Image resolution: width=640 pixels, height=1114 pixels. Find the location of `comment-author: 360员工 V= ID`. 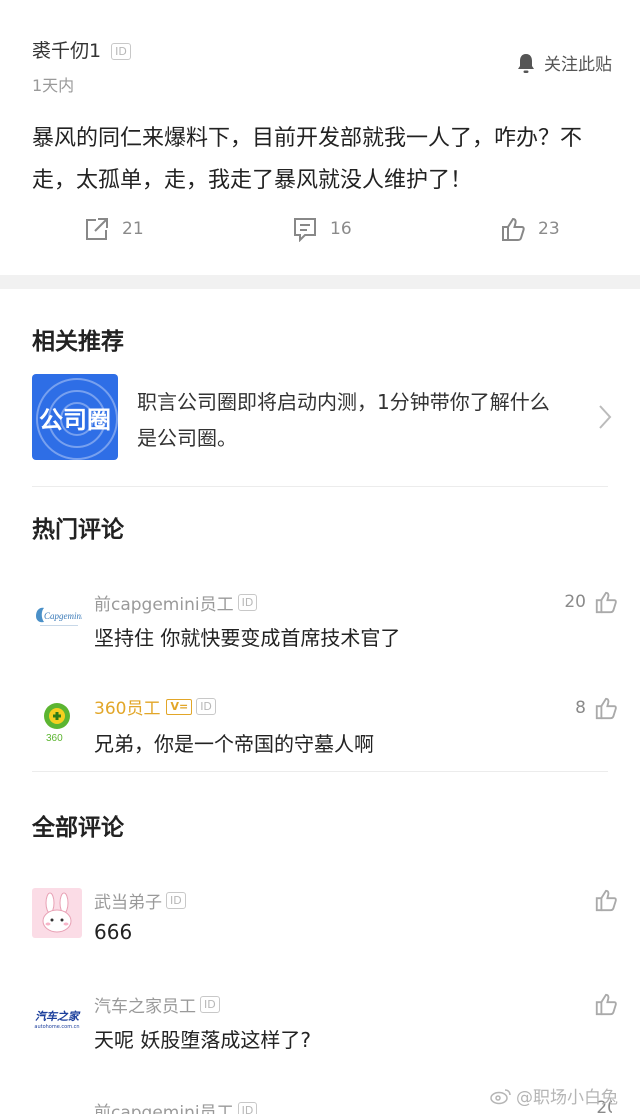

comment-author: 360员工 V= ID is located at coordinates (155, 706).